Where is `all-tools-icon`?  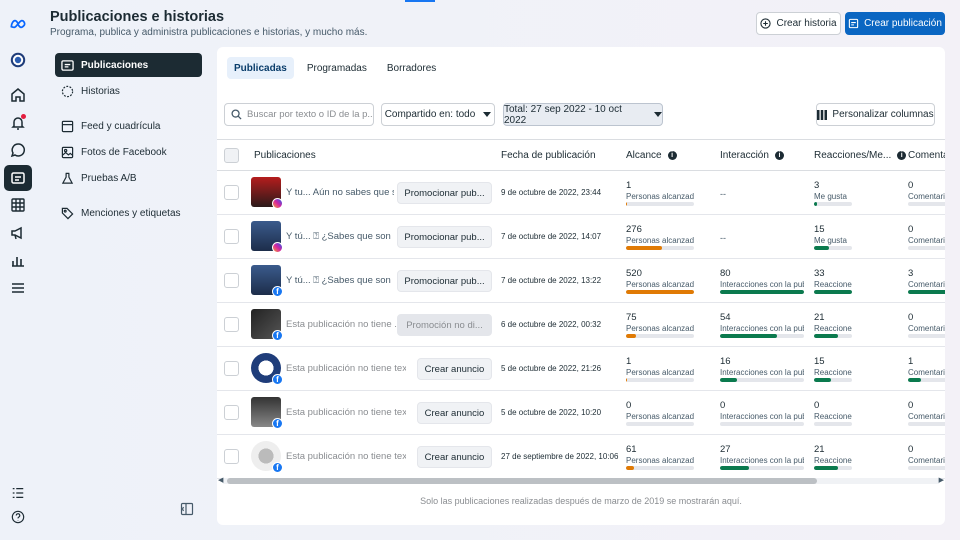
all-tools-icon is located at coordinates (18, 493).